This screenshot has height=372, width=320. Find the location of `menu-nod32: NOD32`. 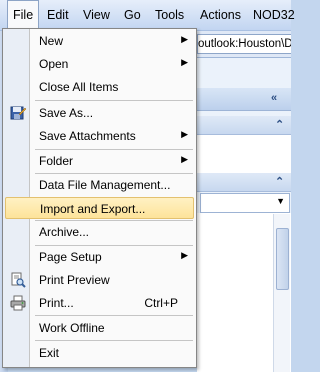

menu-nod32: NOD32 is located at coordinates (274, 15).